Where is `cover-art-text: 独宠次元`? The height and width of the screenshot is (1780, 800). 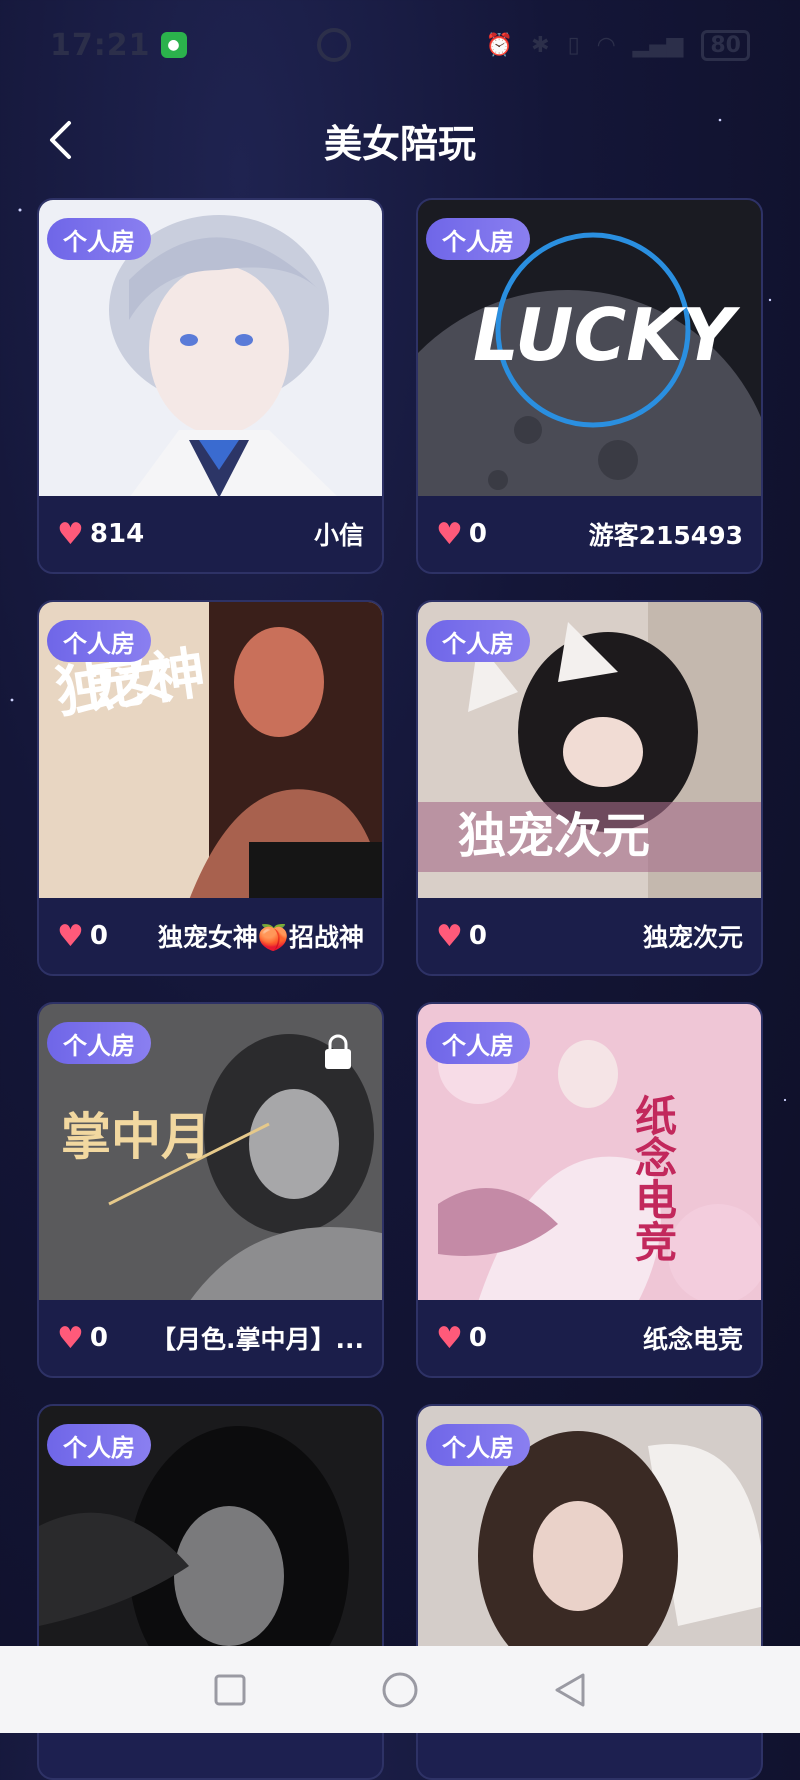
cover-art-text: 独宠次元 is located at coordinates (554, 836).